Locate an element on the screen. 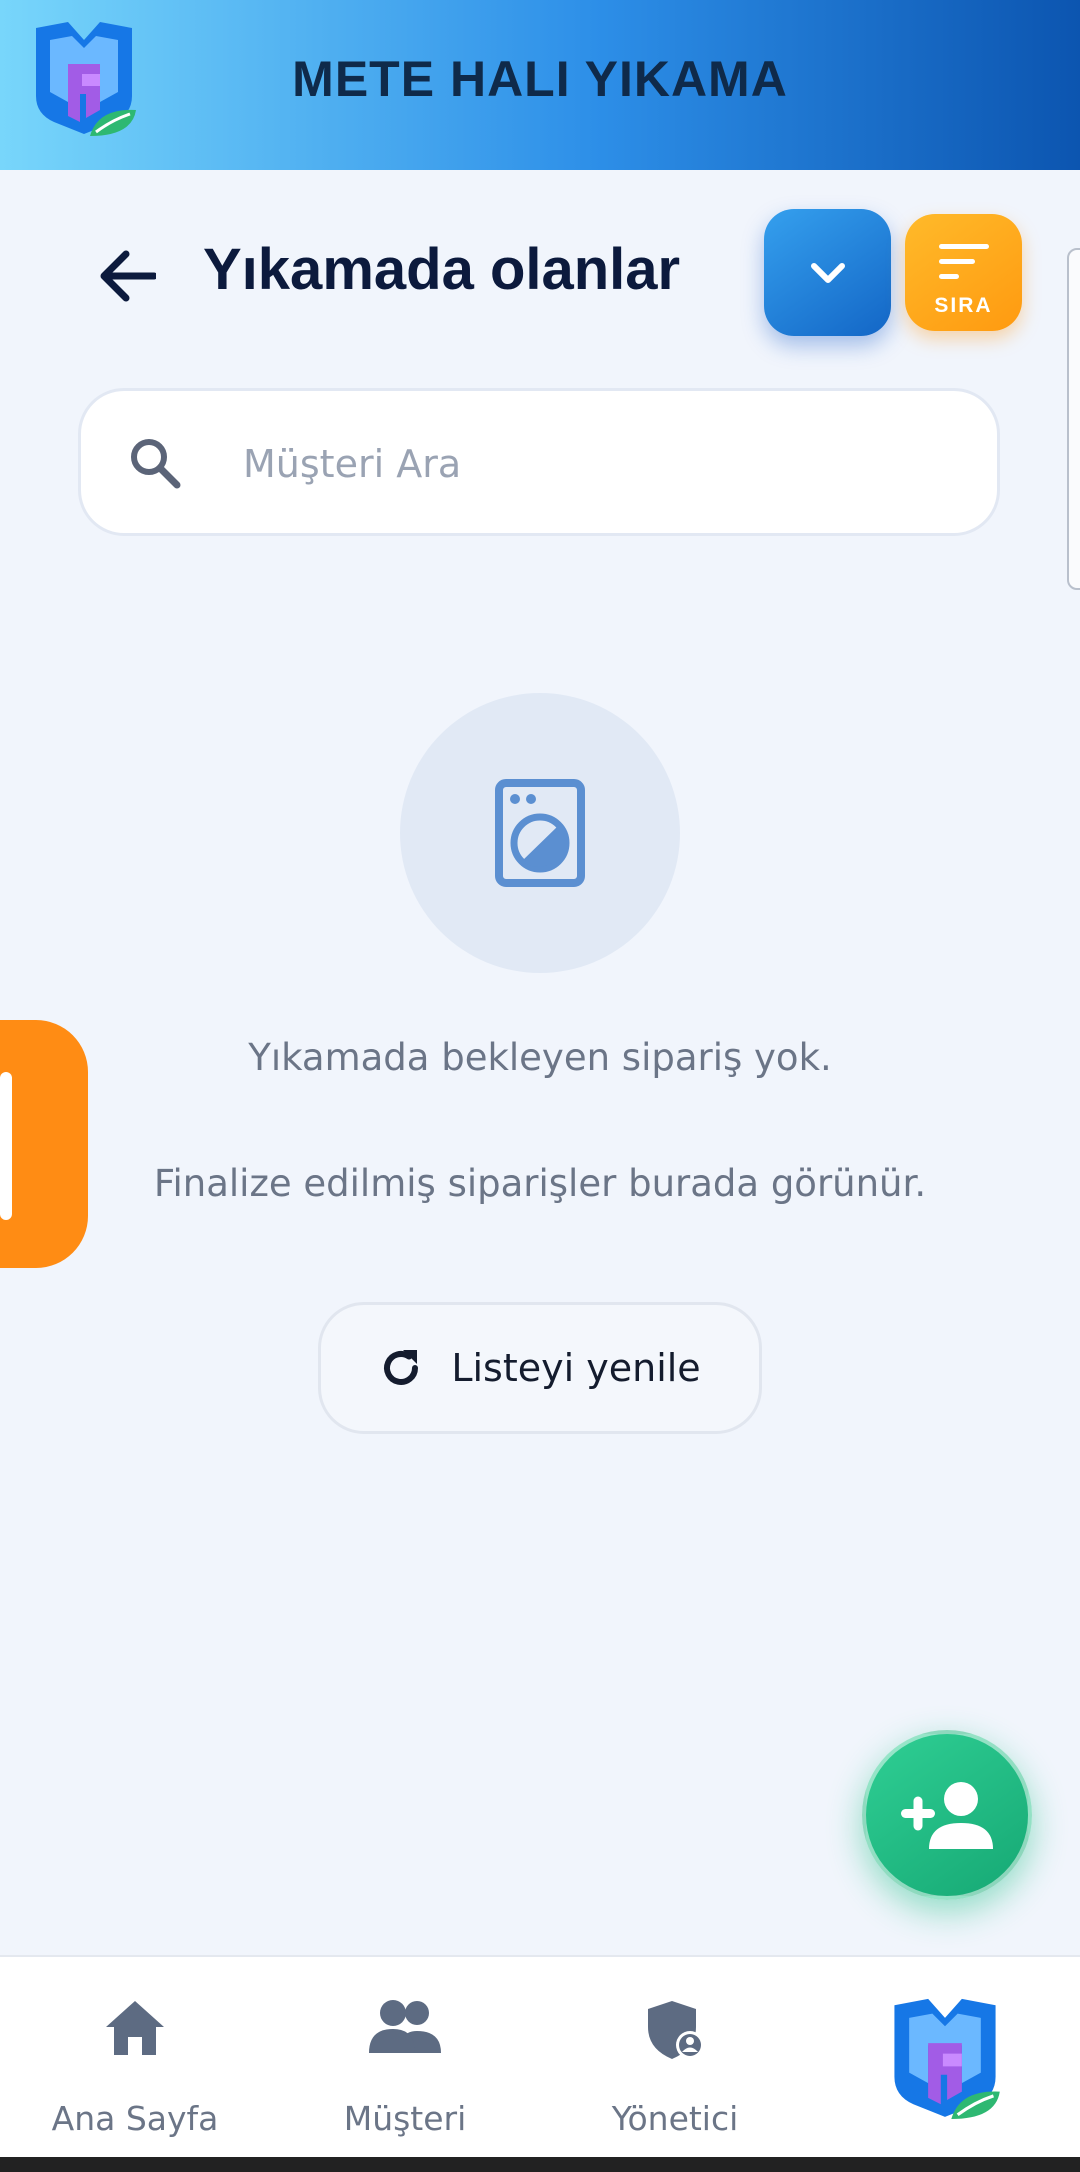 The image size is (1080, 2172). bottom-nav: Ana Sayfa Müşteri Yönetici is located at coordinates (540, 2057).